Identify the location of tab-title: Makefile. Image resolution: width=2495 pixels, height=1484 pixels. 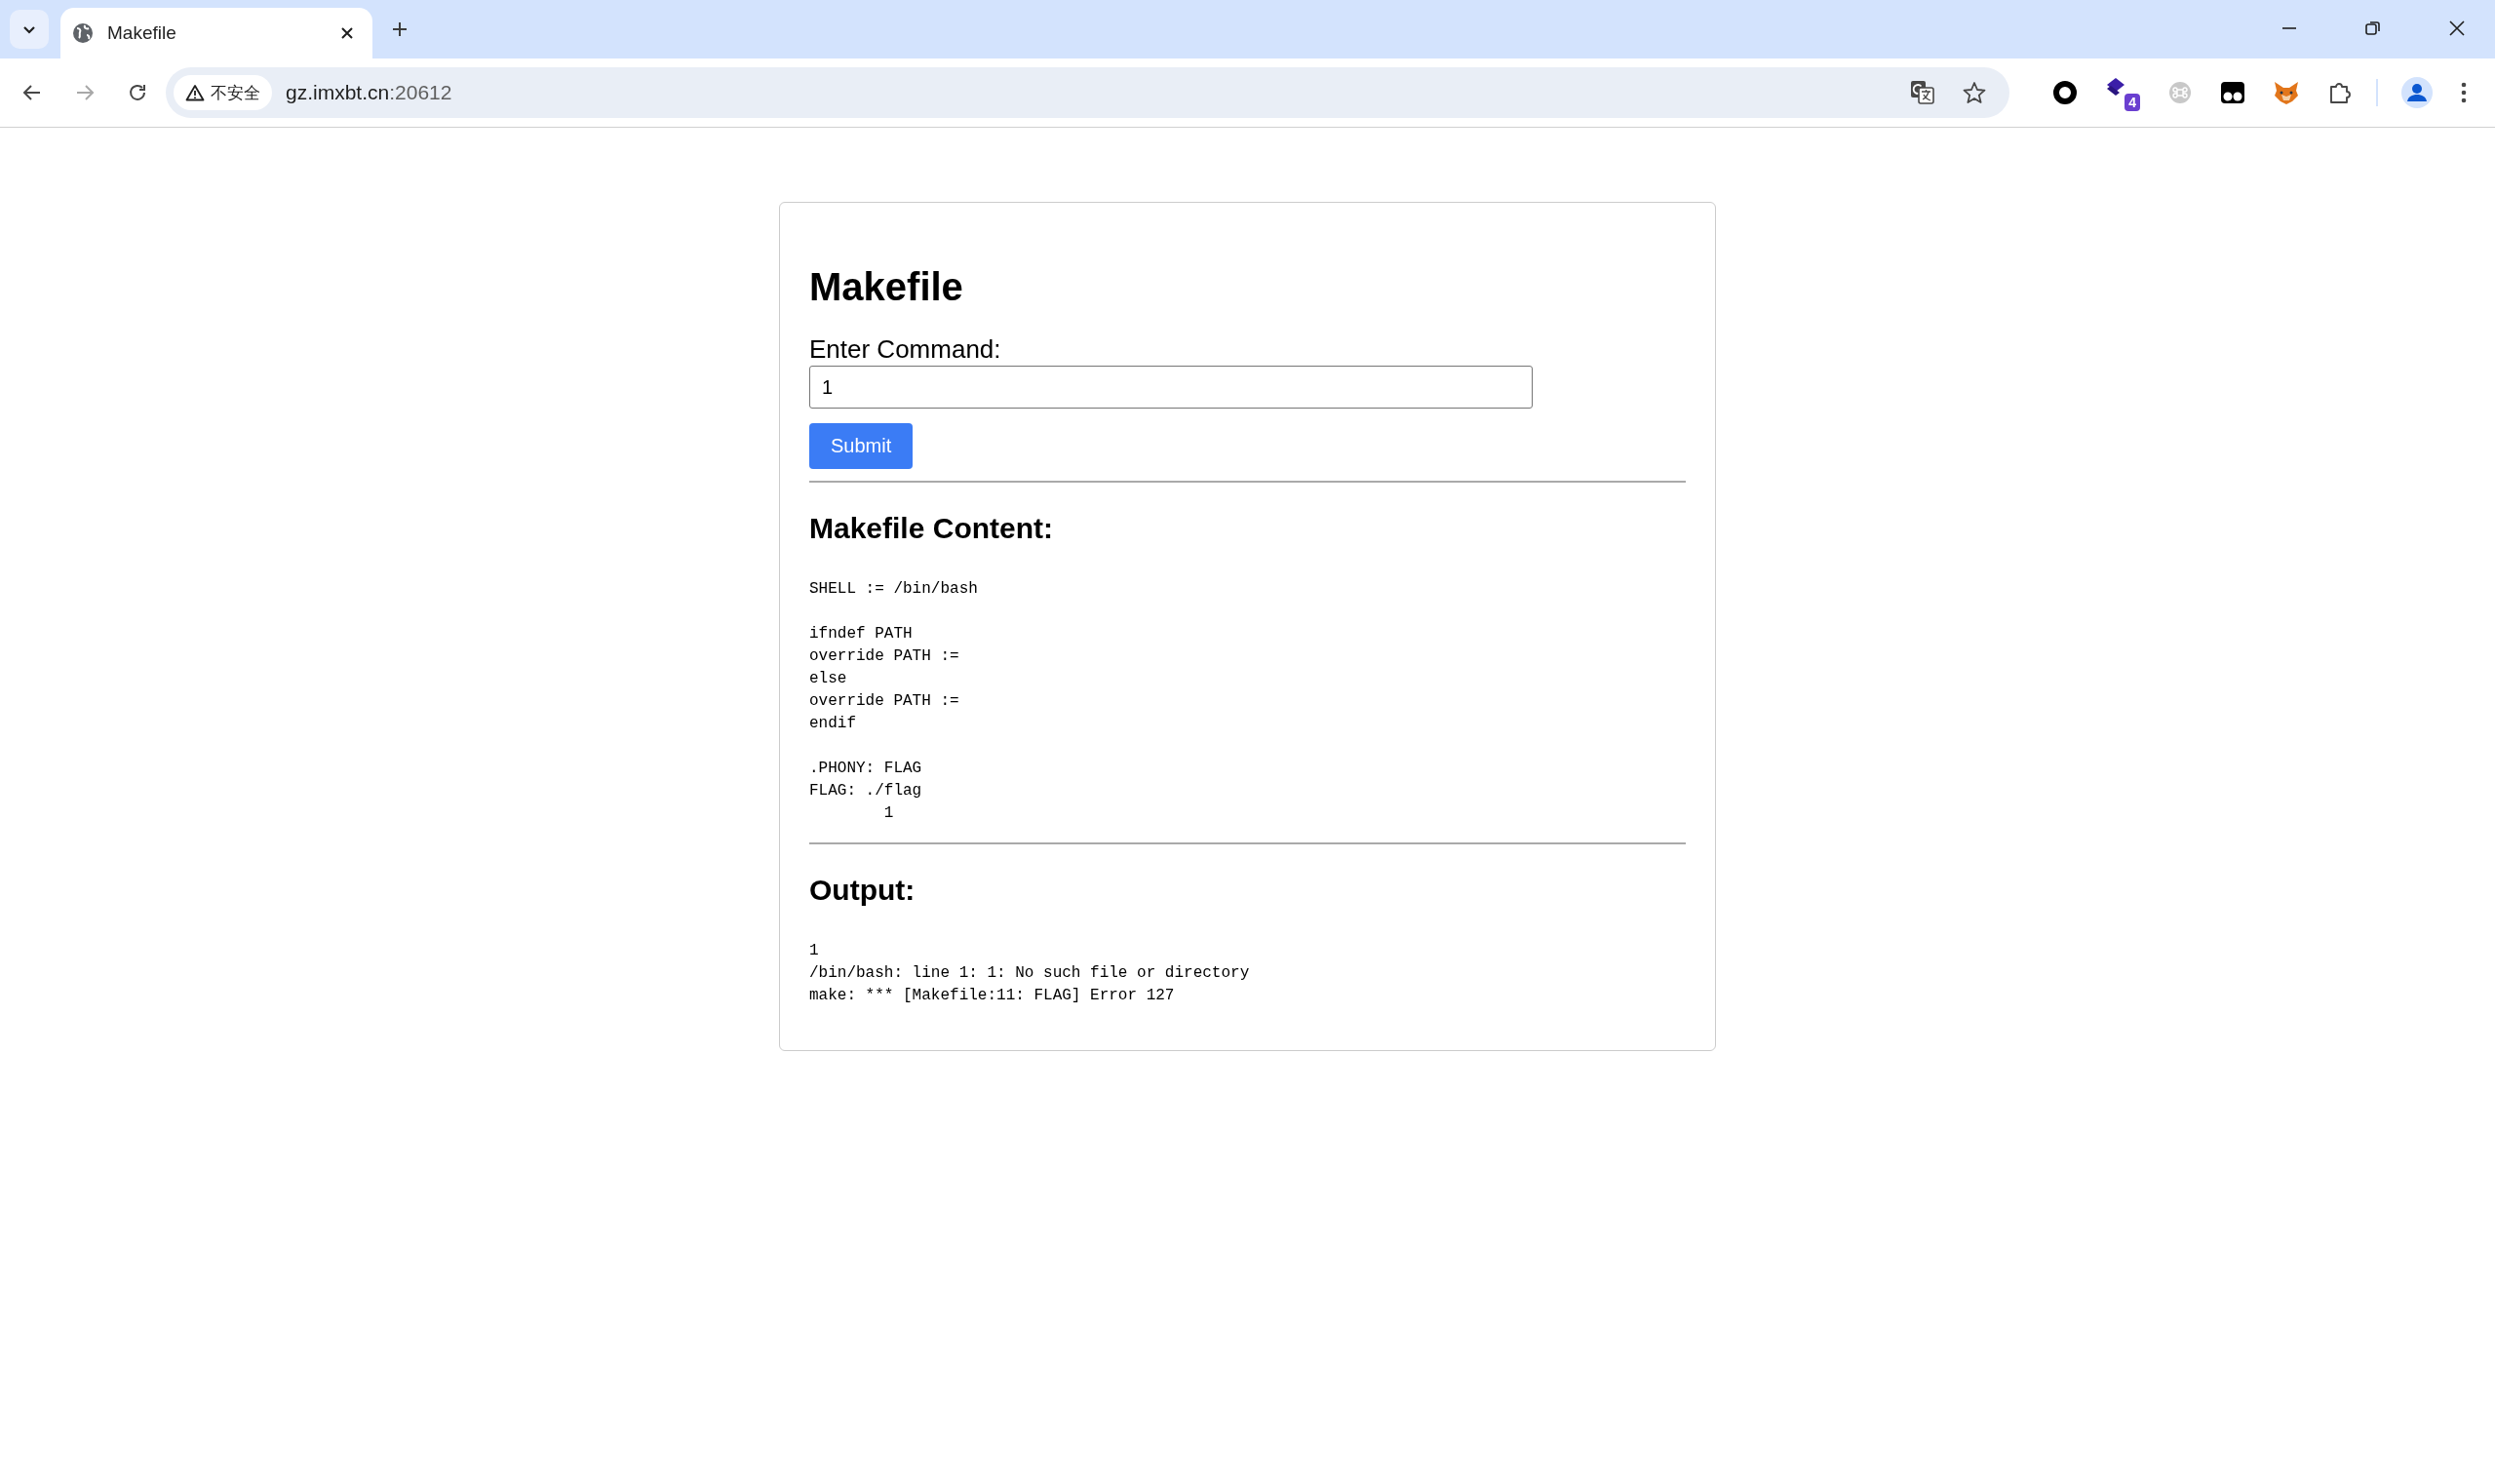
(142, 33).